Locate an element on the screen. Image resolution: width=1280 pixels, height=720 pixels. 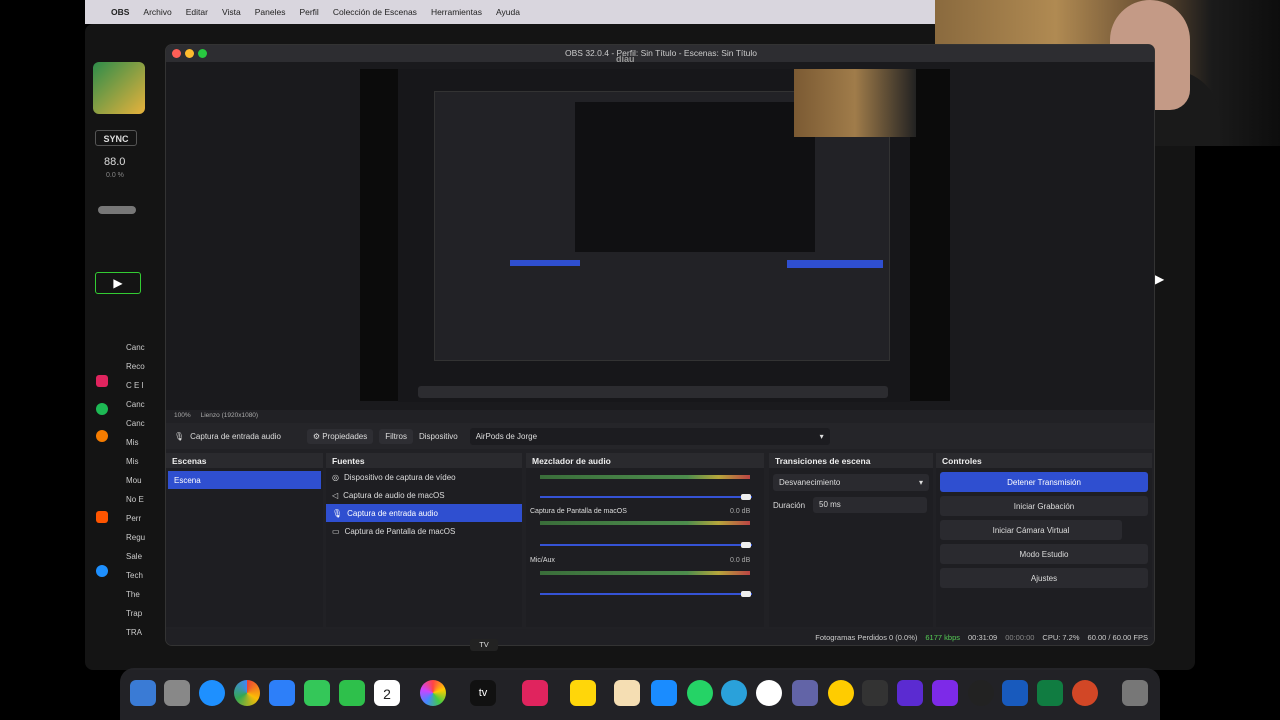
notes-icon is located at coordinates (583, 693).